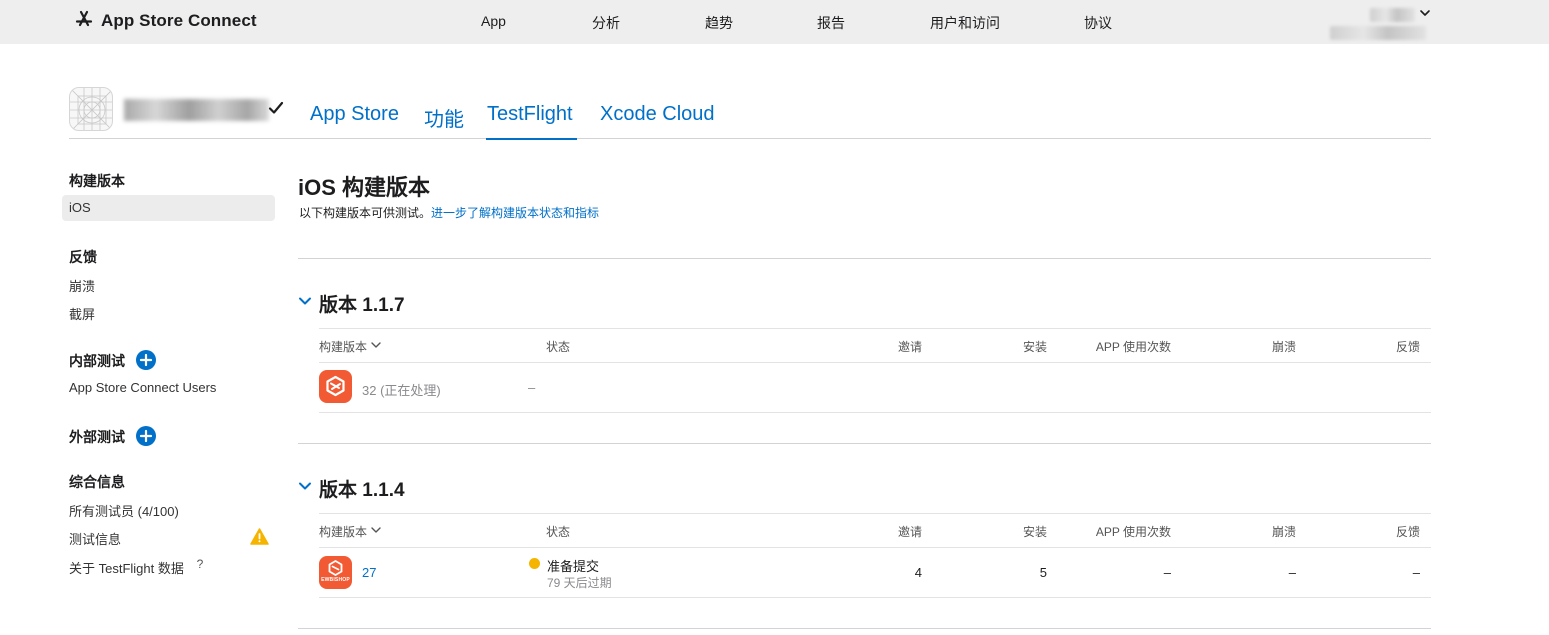  I want to click on sidebar-heading-internal-testing: 内部测试, so click(97, 361).